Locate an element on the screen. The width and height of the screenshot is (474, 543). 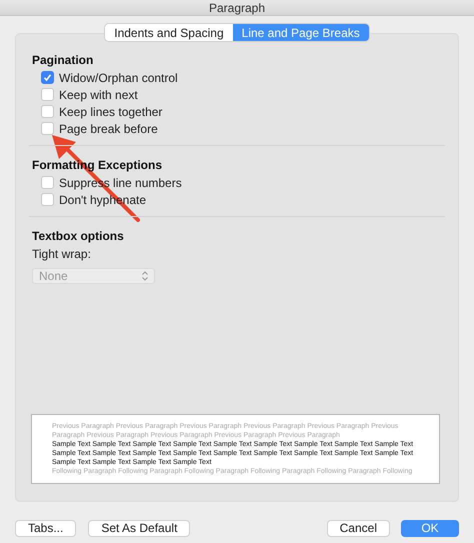
window-title: Paragraph is located at coordinates (237, 8).